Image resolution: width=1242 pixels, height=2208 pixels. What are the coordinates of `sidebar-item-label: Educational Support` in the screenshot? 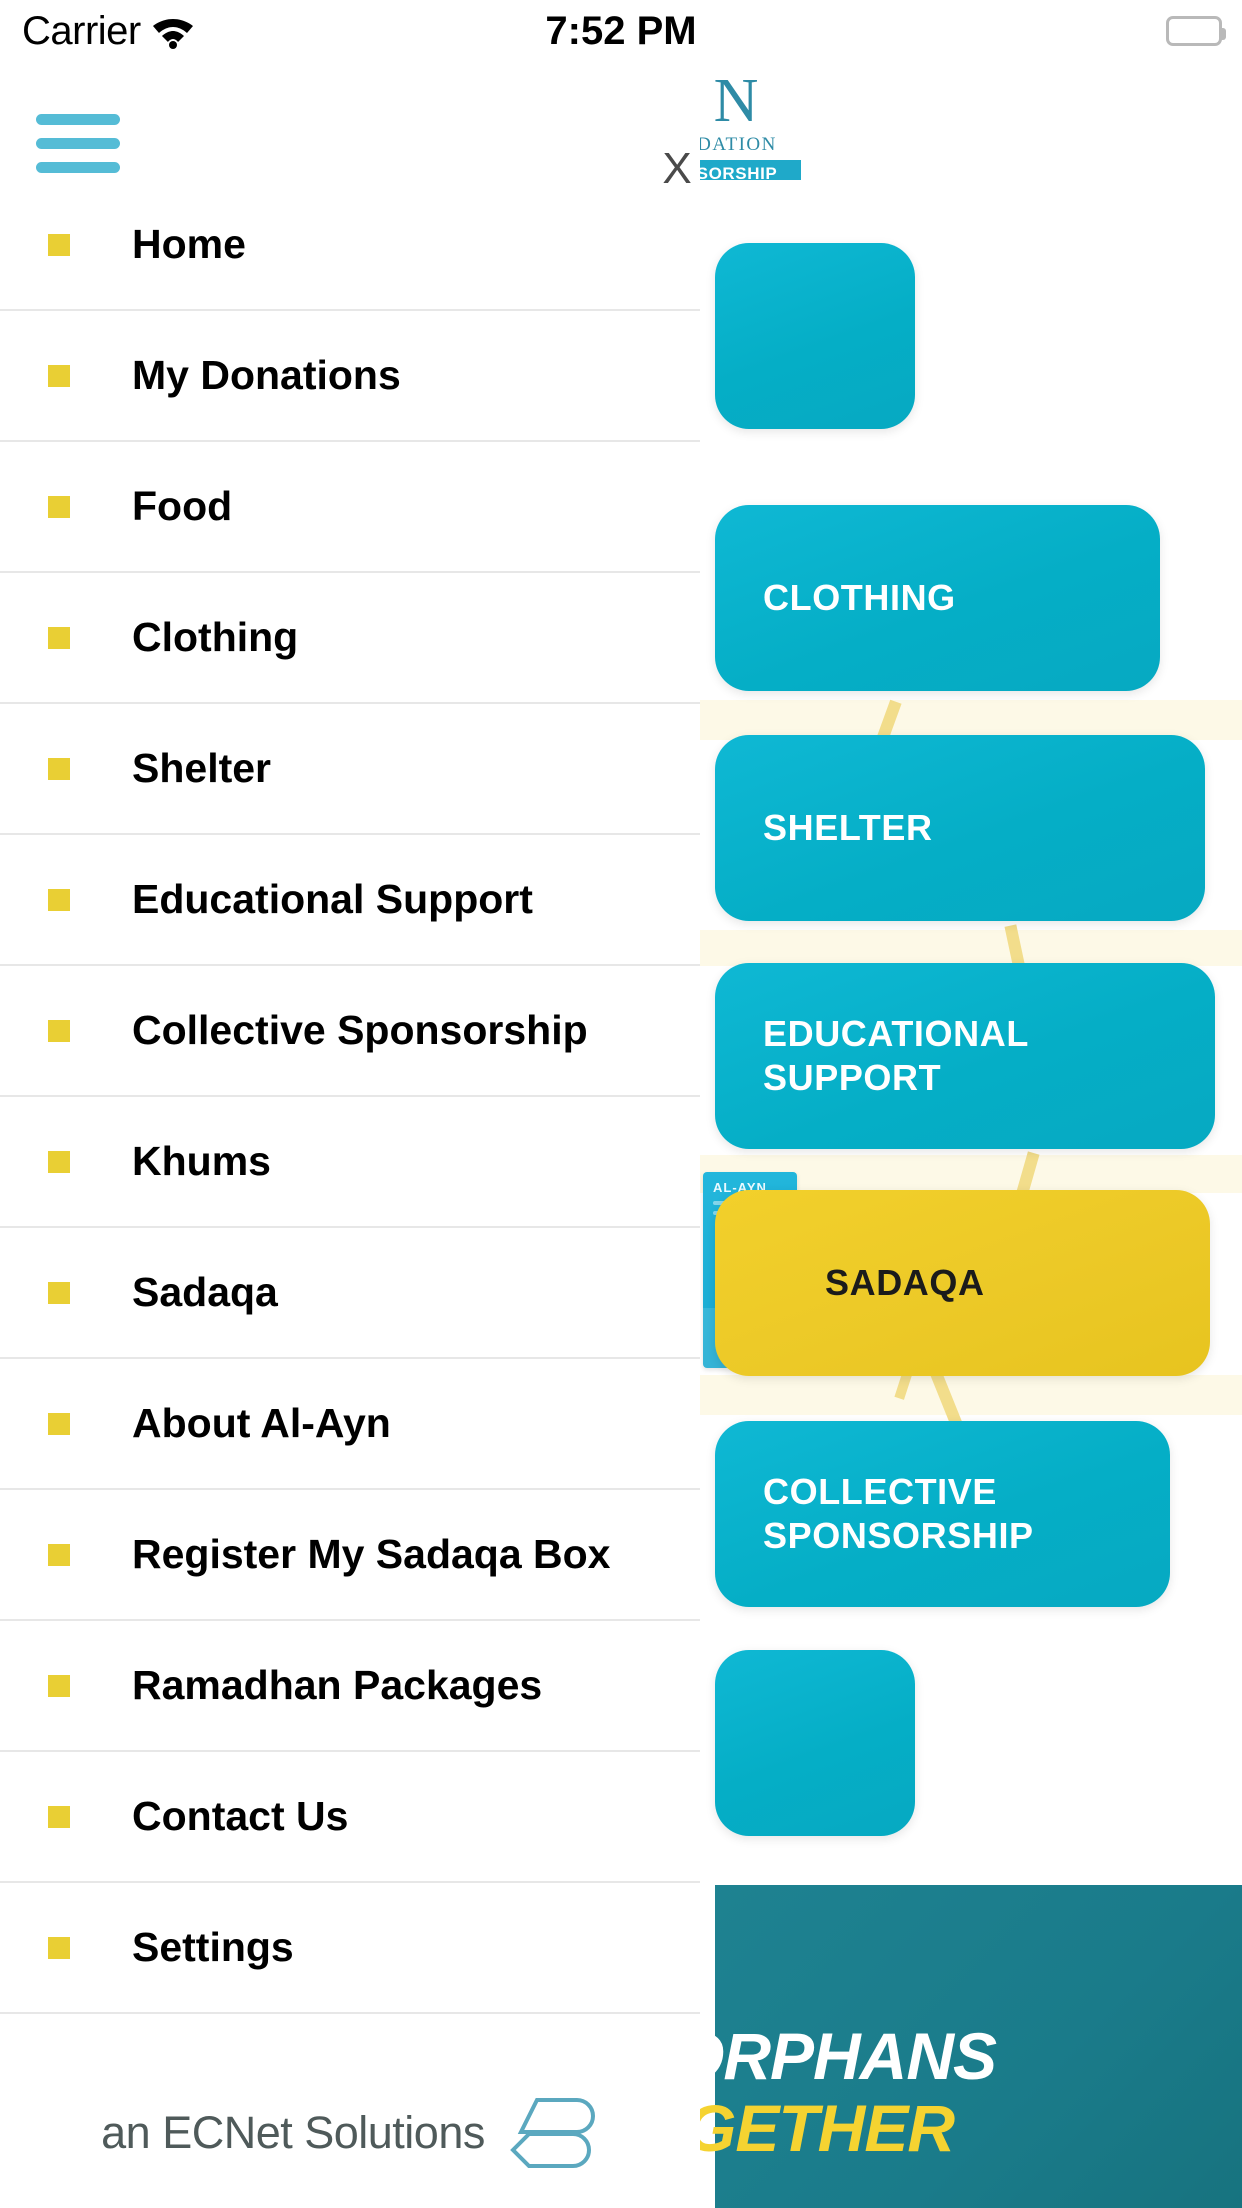 It's located at (332, 899).